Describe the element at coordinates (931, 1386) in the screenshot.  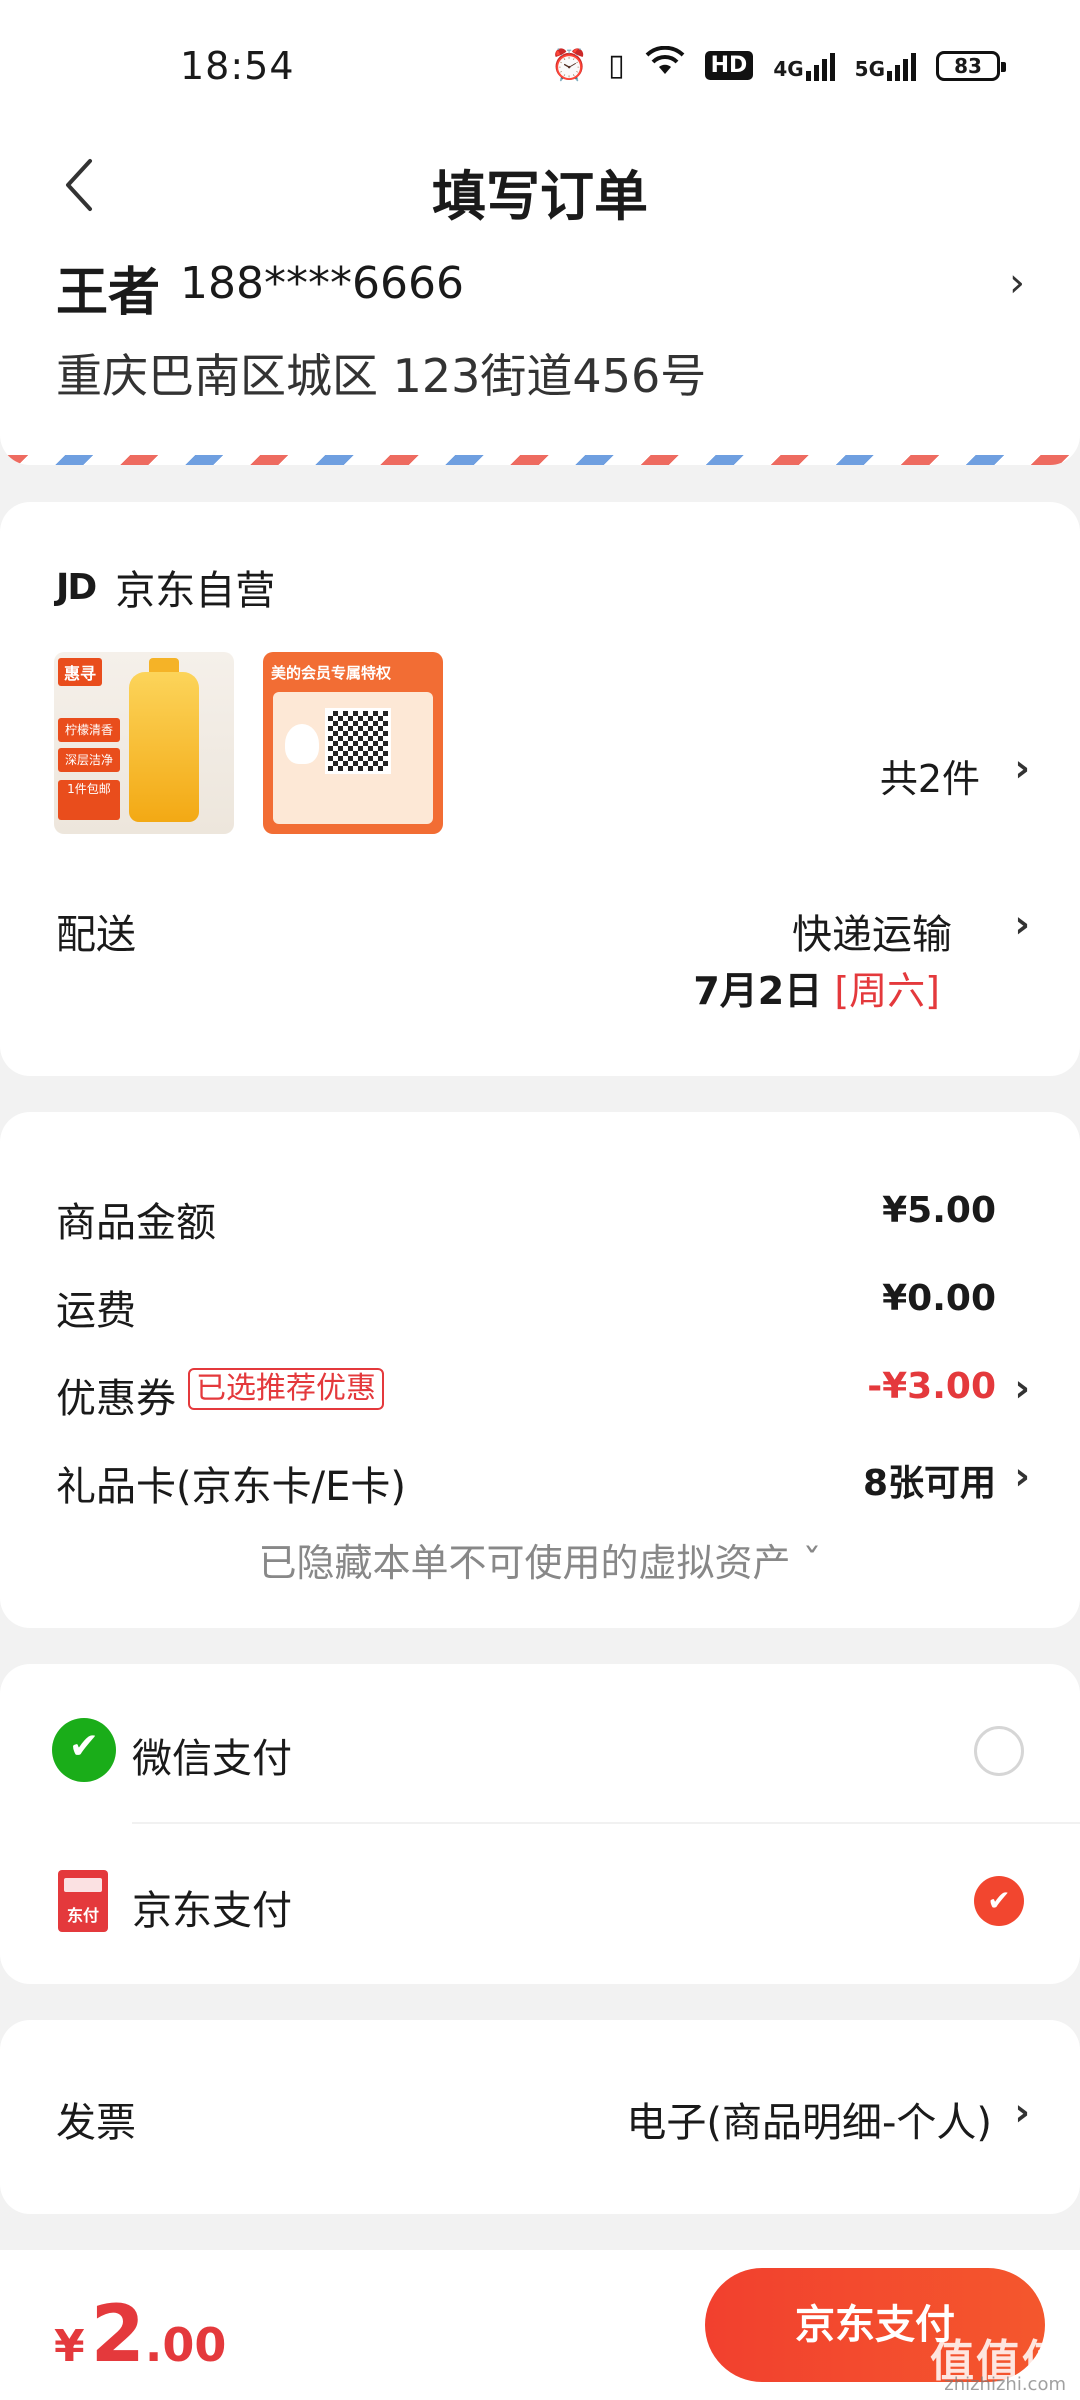
I see `coupon-value: -¥3.00` at that location.